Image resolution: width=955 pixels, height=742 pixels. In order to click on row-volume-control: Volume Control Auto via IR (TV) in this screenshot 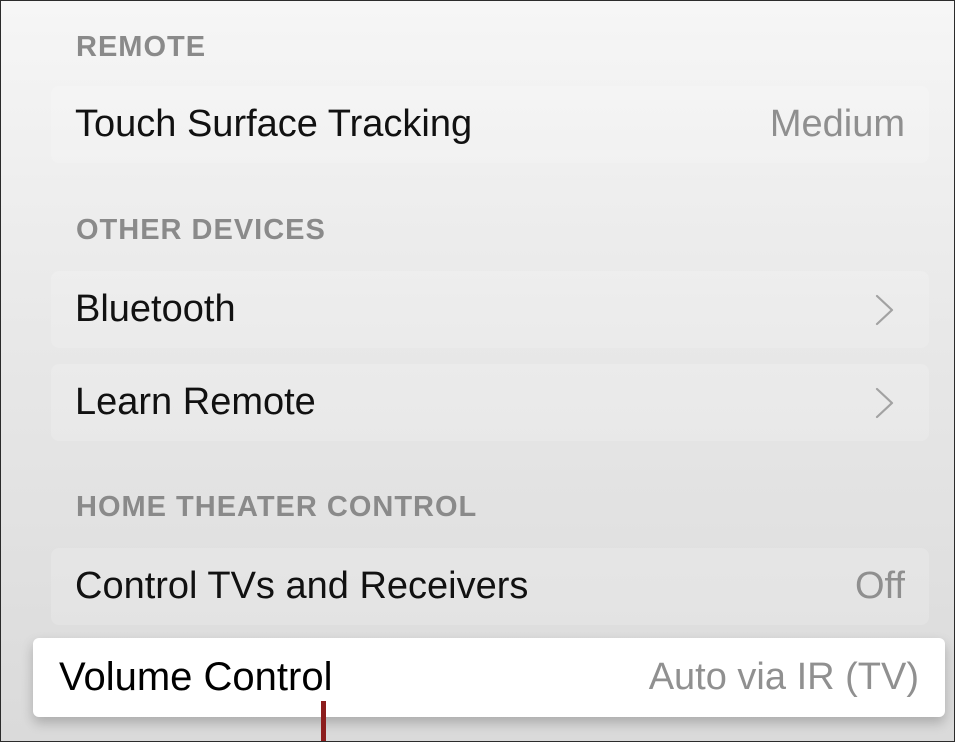, I will do `click(489, 677)`.